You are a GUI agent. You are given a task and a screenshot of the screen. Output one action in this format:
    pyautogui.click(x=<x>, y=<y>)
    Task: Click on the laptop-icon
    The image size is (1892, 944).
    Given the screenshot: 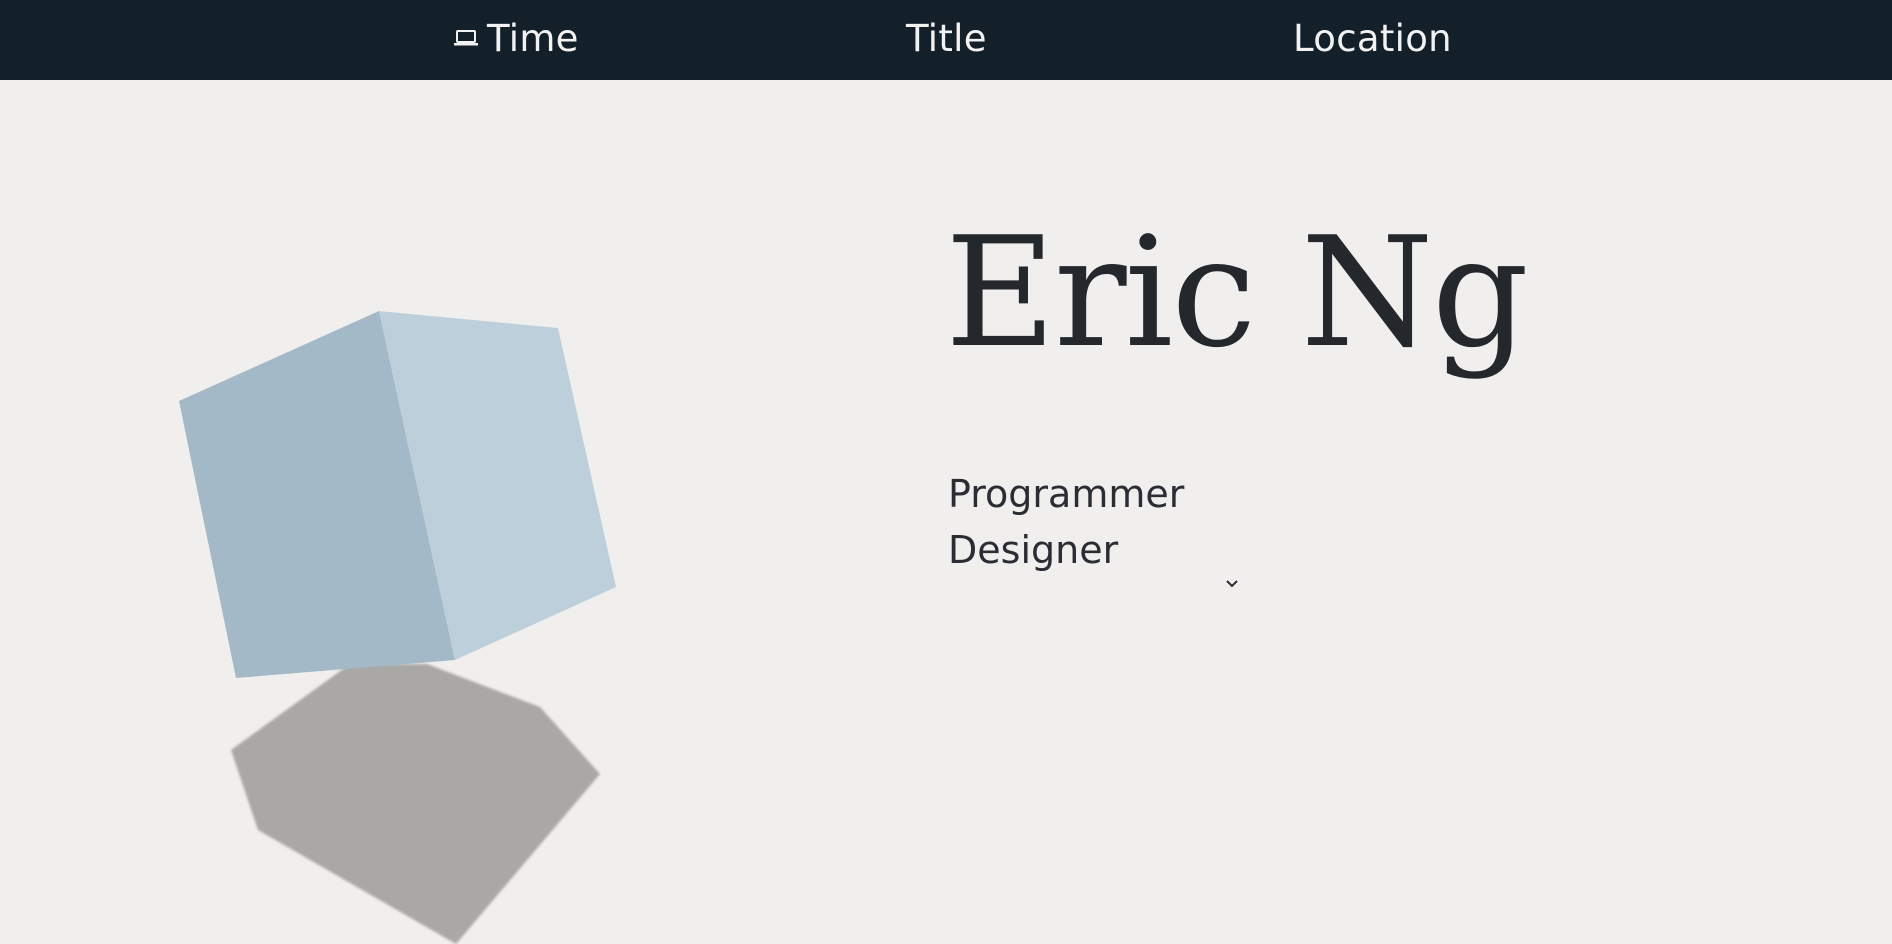 What is the action you would take?
    pyautogui.click(x=466, y=37)
    